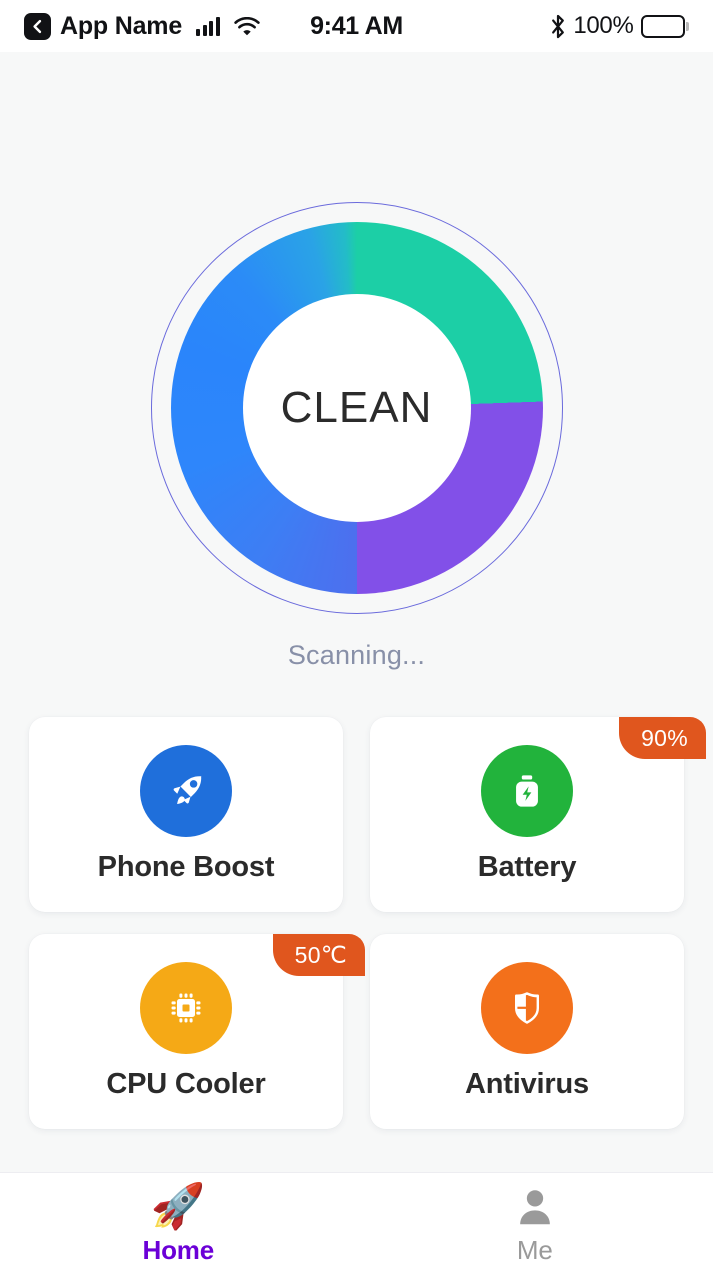 The width and height of the screenshot is (713, 1273). What do you see at coordinates (178, 1249) in the screenshot?
I see `tab-label-home: Home` at bounding box center [178, 1249].